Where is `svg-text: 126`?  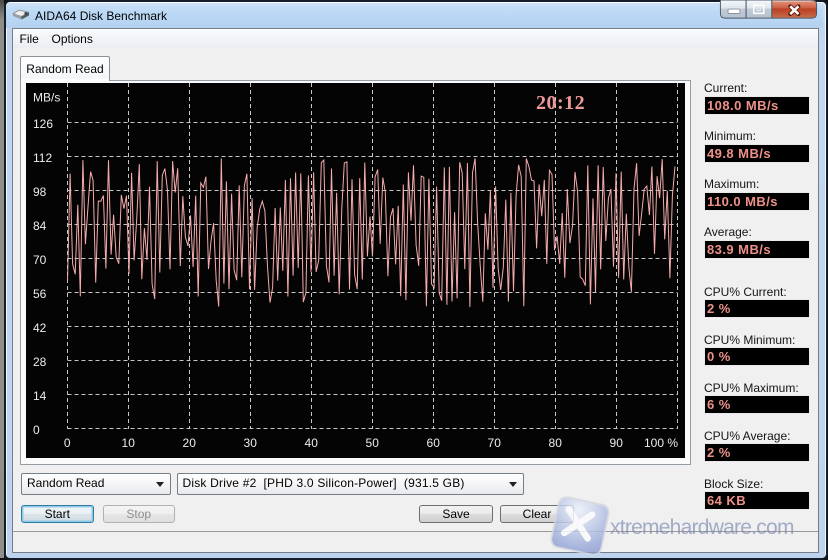 svg-text: 126 is located at coordinates (43, 124).